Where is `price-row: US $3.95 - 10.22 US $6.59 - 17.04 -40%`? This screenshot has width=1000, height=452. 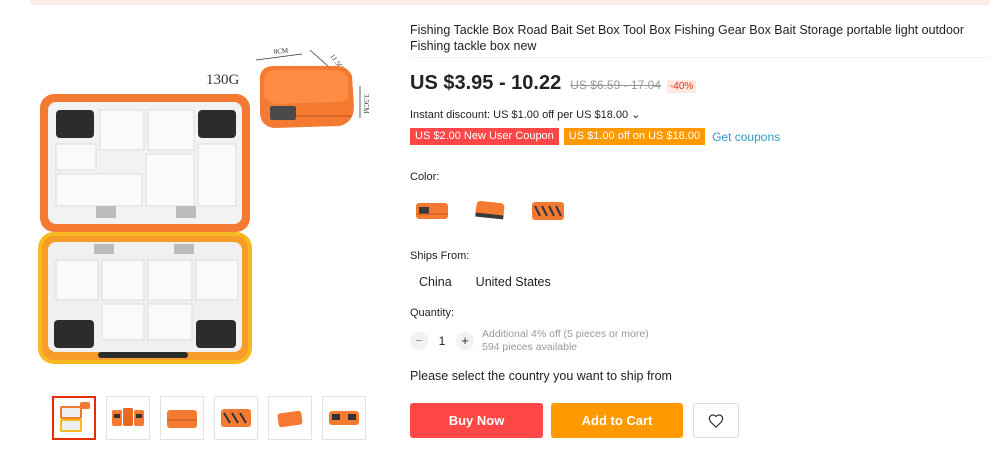 price-row: US $3.95 - 10.22 US $6.59 - 17.04 -40% is located at coordinates (553, 83).